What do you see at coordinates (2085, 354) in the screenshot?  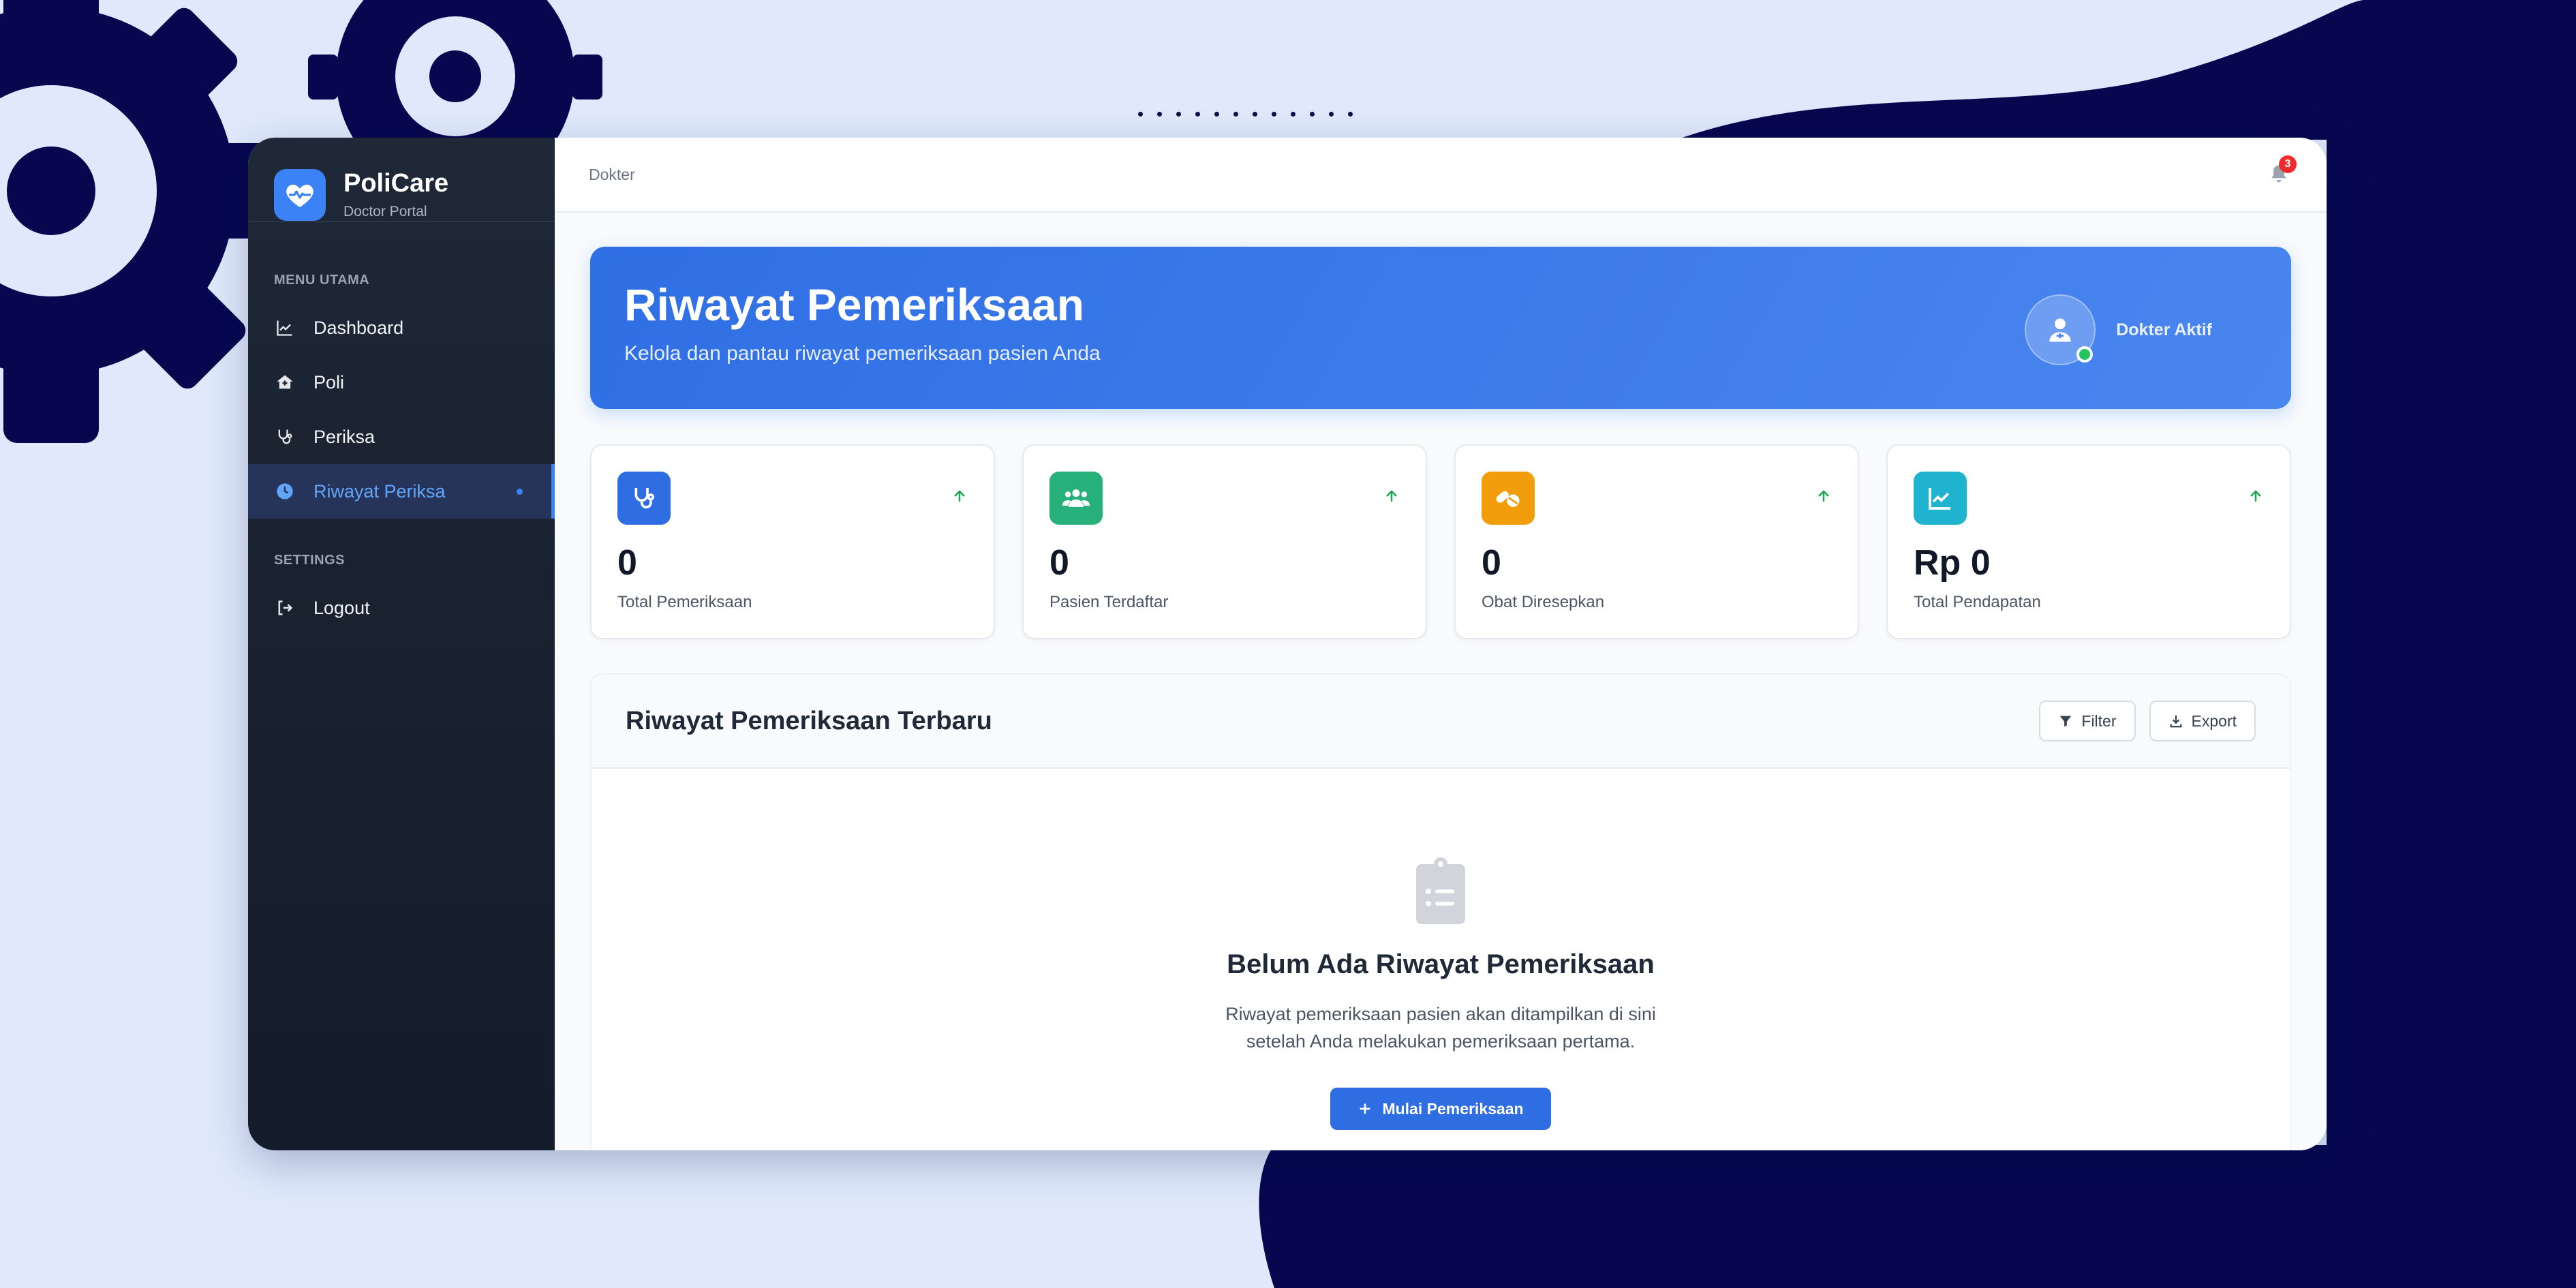 I see `online-indicator` at bounding box center [2085, 354].